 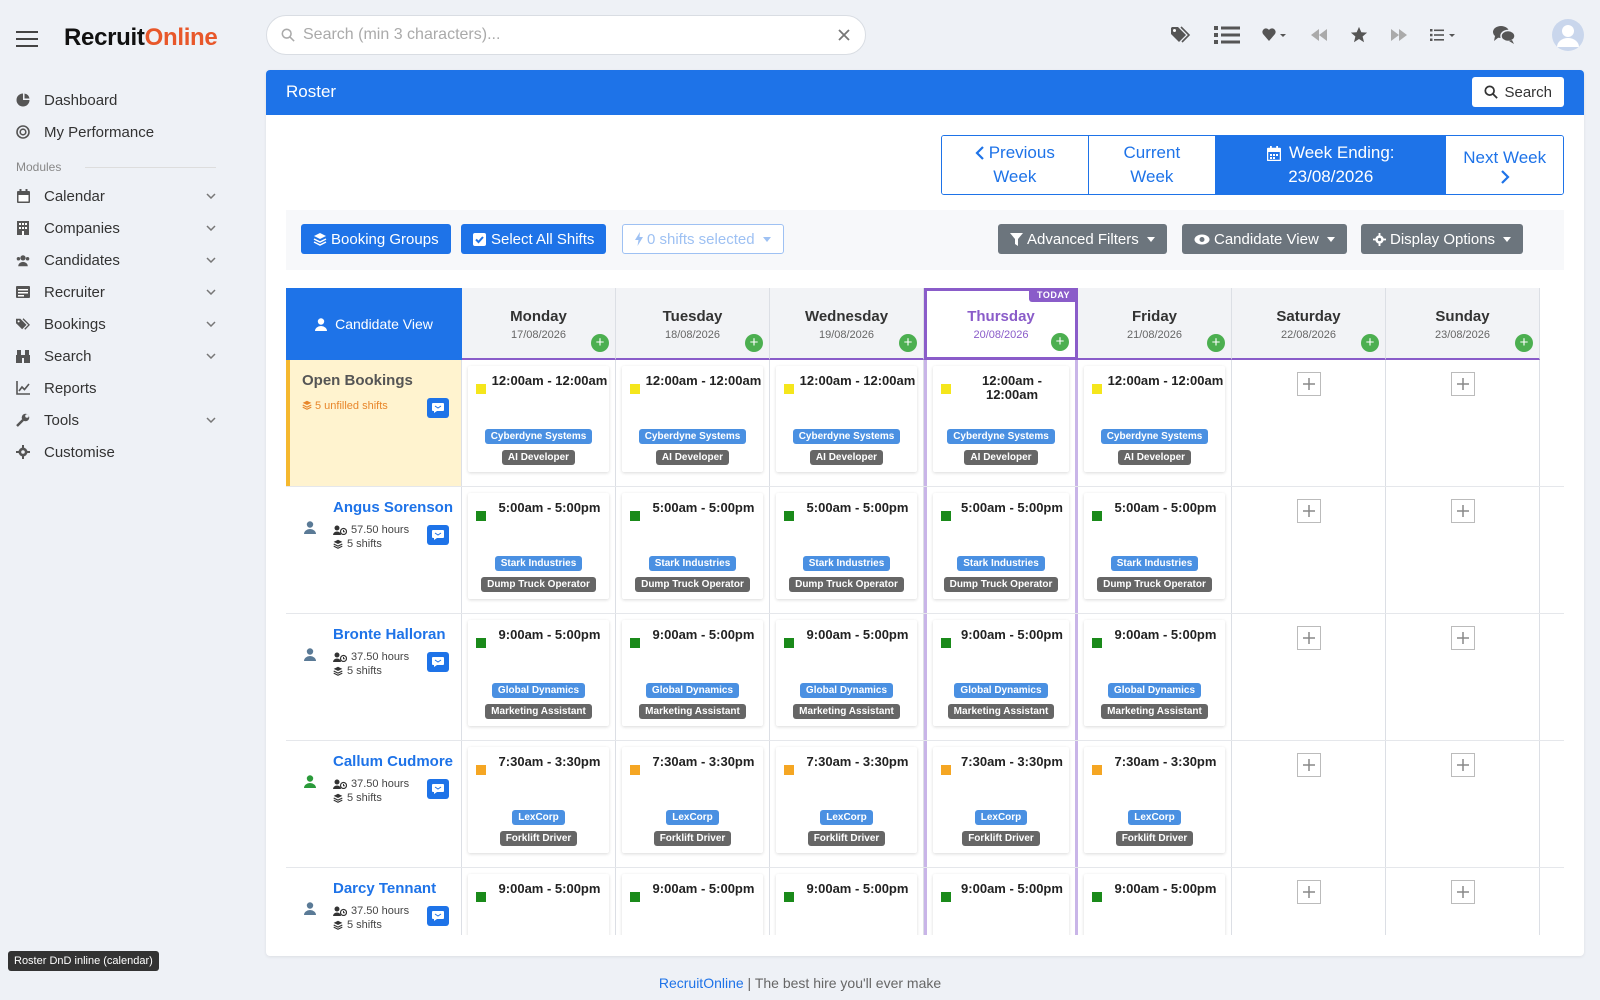 I want to click on list-options-dropdown-icon, so click(x=1444, y=35).